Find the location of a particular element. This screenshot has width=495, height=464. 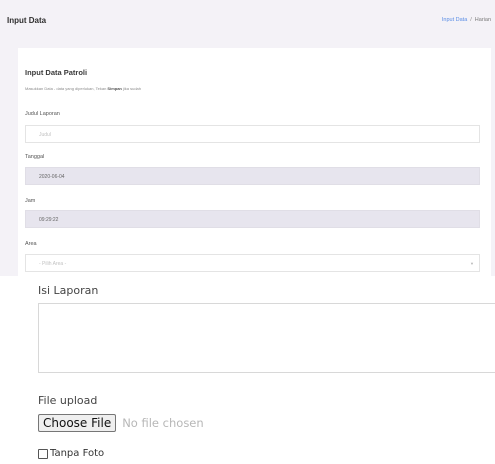

page-title: Input Data is located at coordinates (27, 20).